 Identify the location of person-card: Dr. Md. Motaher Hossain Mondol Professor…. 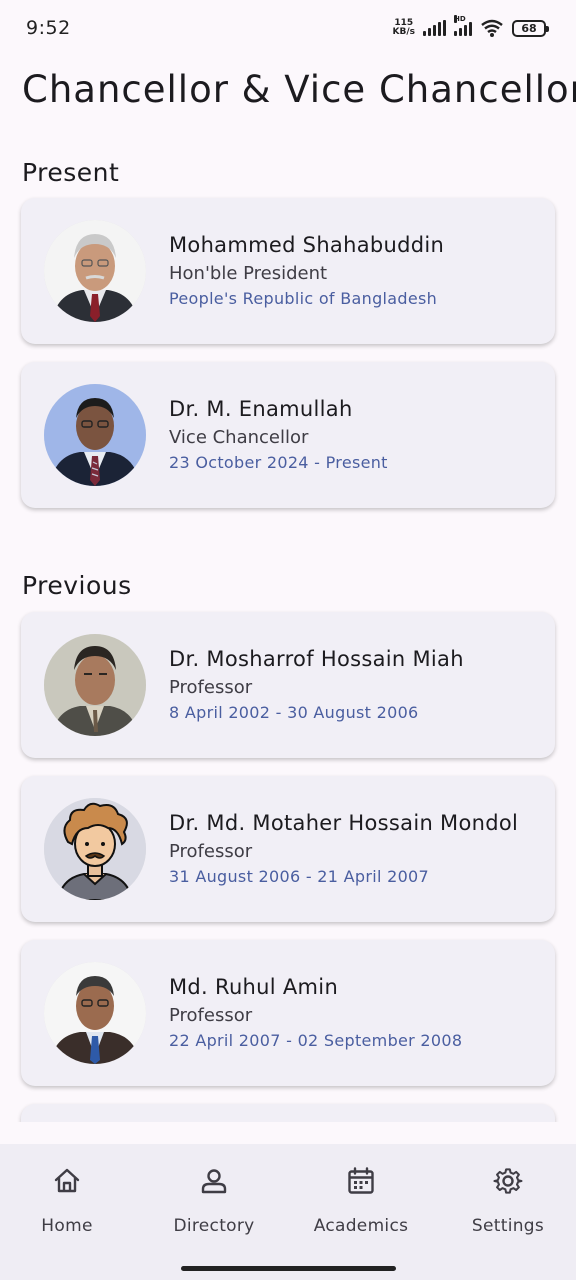
(288, 849).